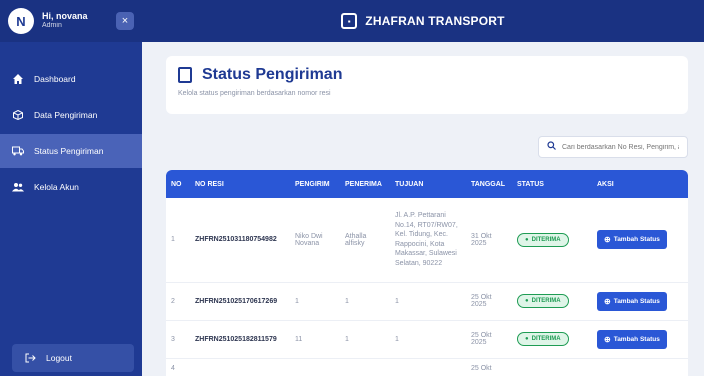  What do you see at coordinates (59, 358) in the screenshot?
I see `logout-label: Logout` at bounding box center [59, 358].